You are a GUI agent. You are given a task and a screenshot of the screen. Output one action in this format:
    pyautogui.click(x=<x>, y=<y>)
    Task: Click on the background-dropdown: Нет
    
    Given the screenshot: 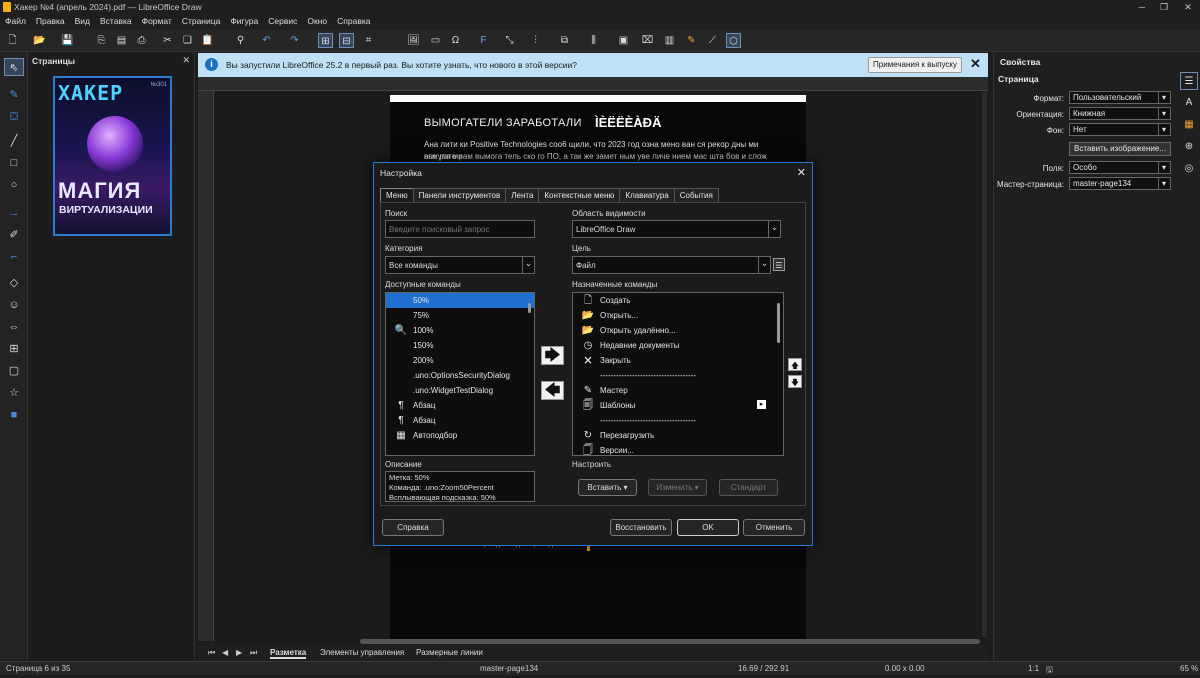 What is the action you would take?
    pyautogui.click(x=1120, y=129)
    